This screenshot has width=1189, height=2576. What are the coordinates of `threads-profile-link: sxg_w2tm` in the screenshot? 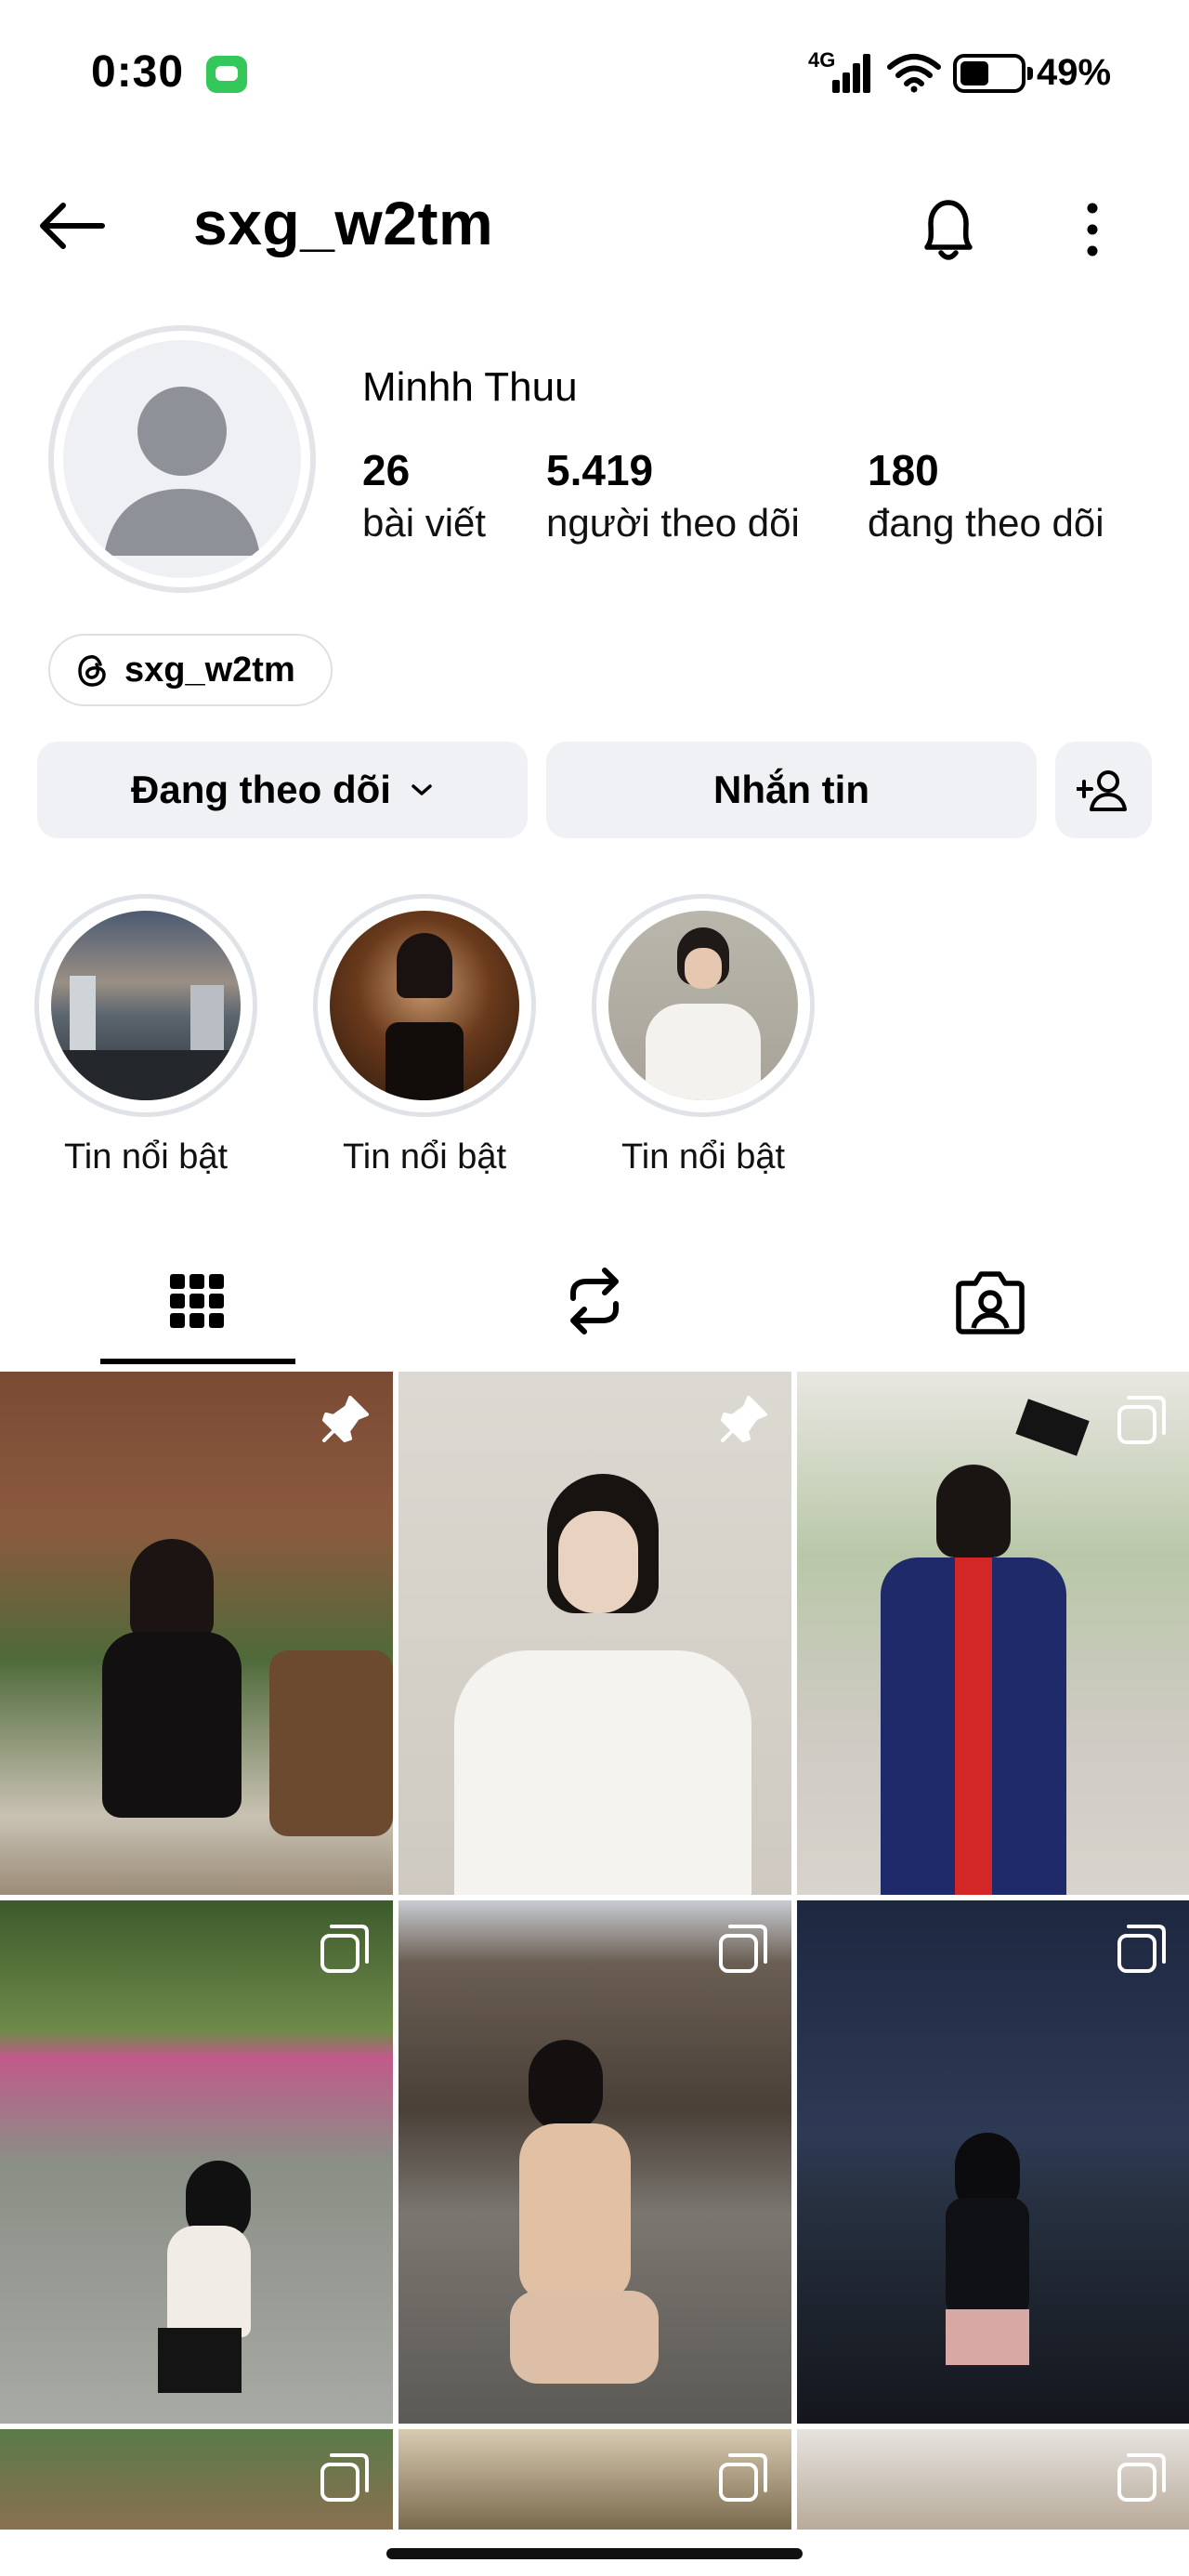 It's located at (190, 670).